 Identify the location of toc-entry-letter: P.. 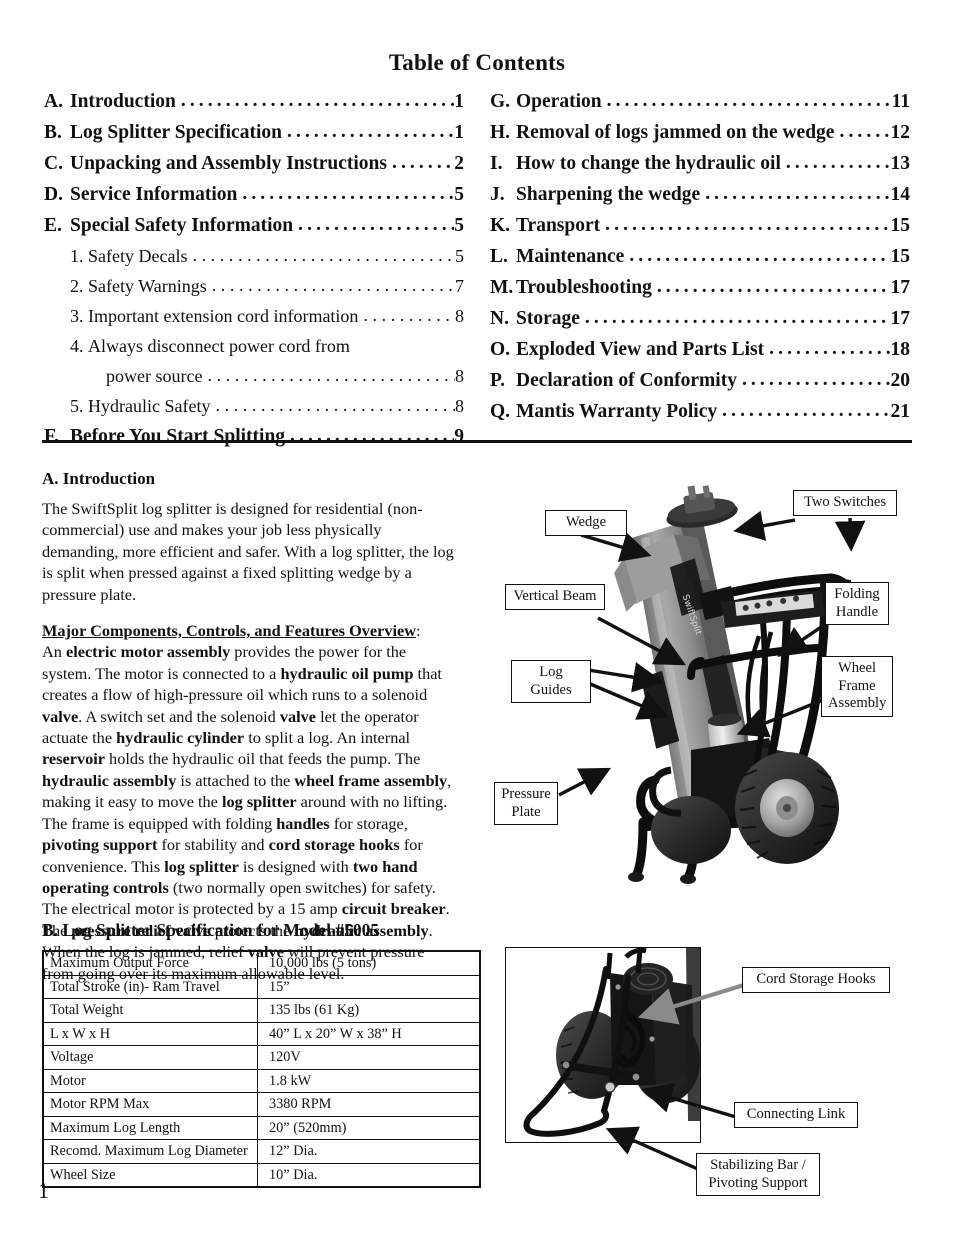
(497, 380).